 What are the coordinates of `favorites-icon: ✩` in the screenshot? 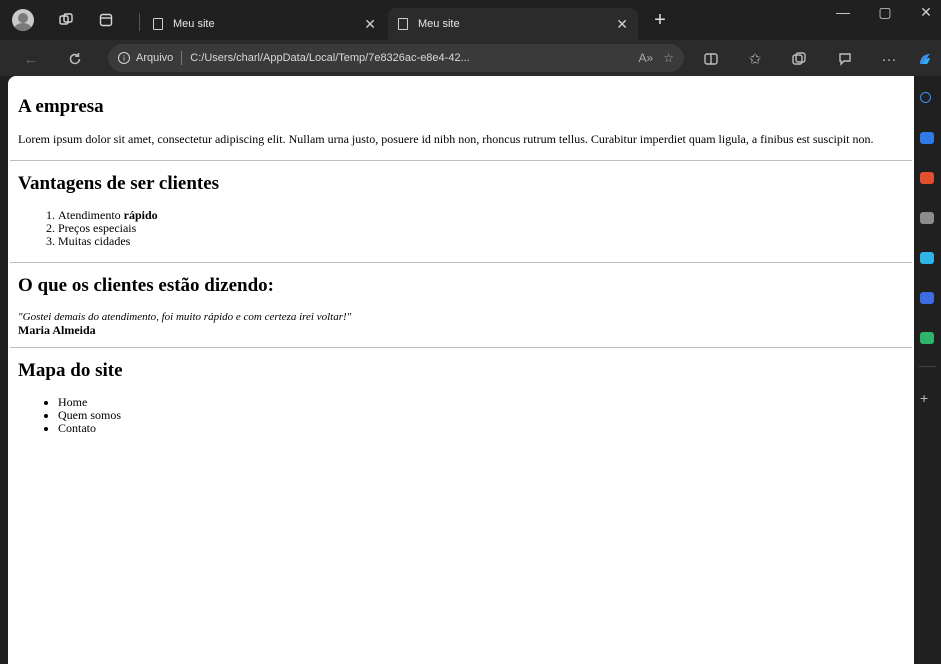 It's located at (755, 59).